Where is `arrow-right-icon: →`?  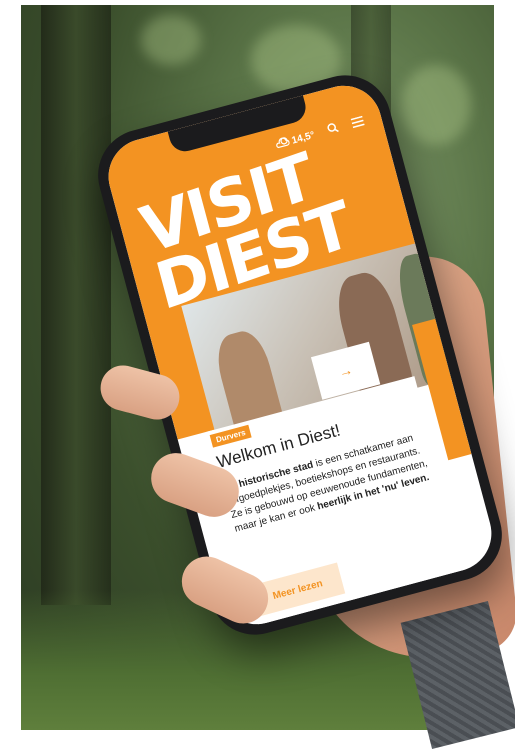 arrow-right-icon: → is located at coordinates (345, 371).